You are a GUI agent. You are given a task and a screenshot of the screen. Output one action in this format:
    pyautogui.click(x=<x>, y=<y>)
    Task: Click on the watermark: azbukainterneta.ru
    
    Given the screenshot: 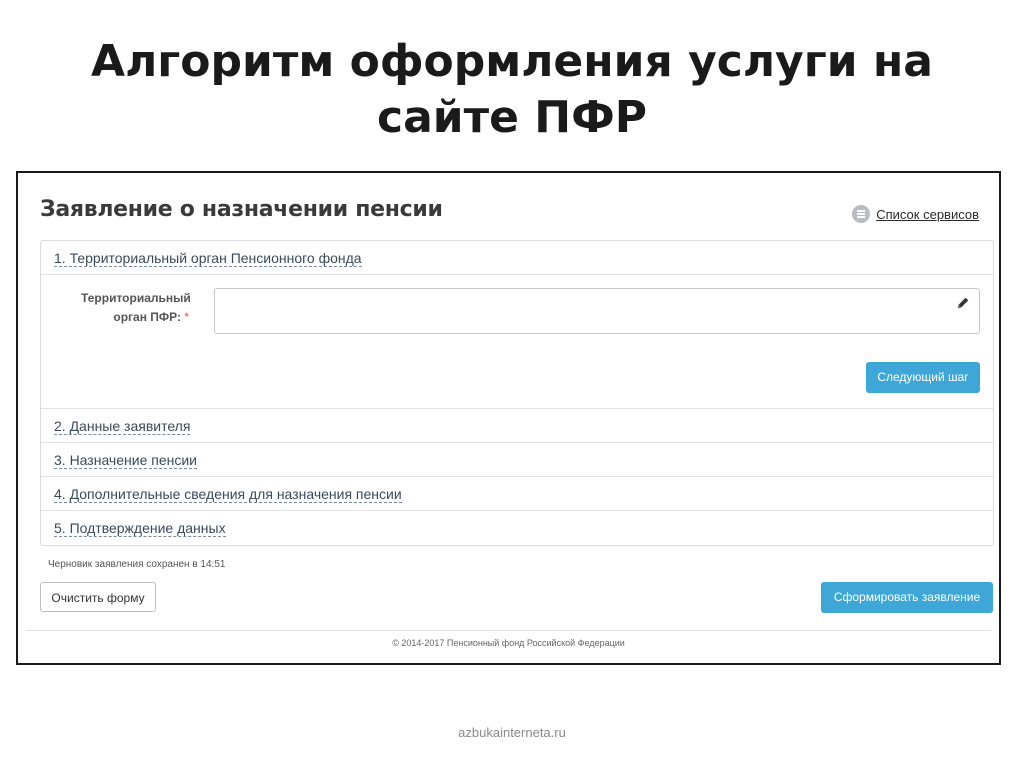 What is the action you would take?
    pyautogui.click(x=512, y=732)
    